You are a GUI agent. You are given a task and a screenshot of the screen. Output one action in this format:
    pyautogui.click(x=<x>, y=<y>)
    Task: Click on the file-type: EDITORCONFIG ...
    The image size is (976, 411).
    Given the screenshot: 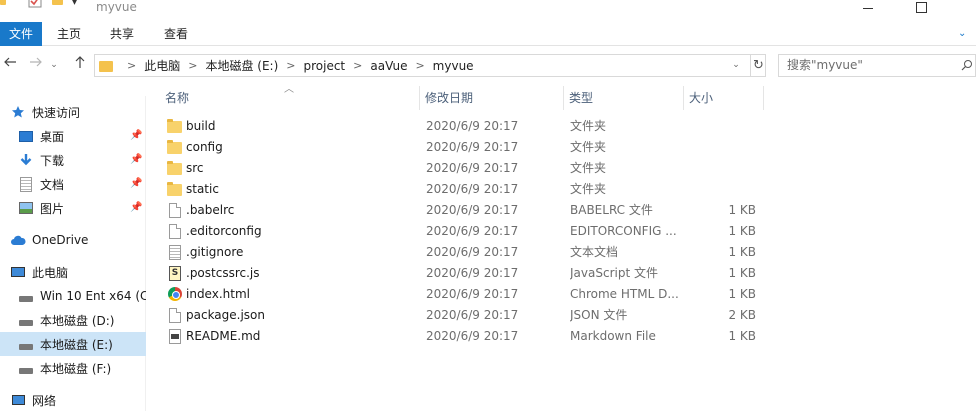 What is the action you would take?
    pyautogui.click(x=623, y=231)
    